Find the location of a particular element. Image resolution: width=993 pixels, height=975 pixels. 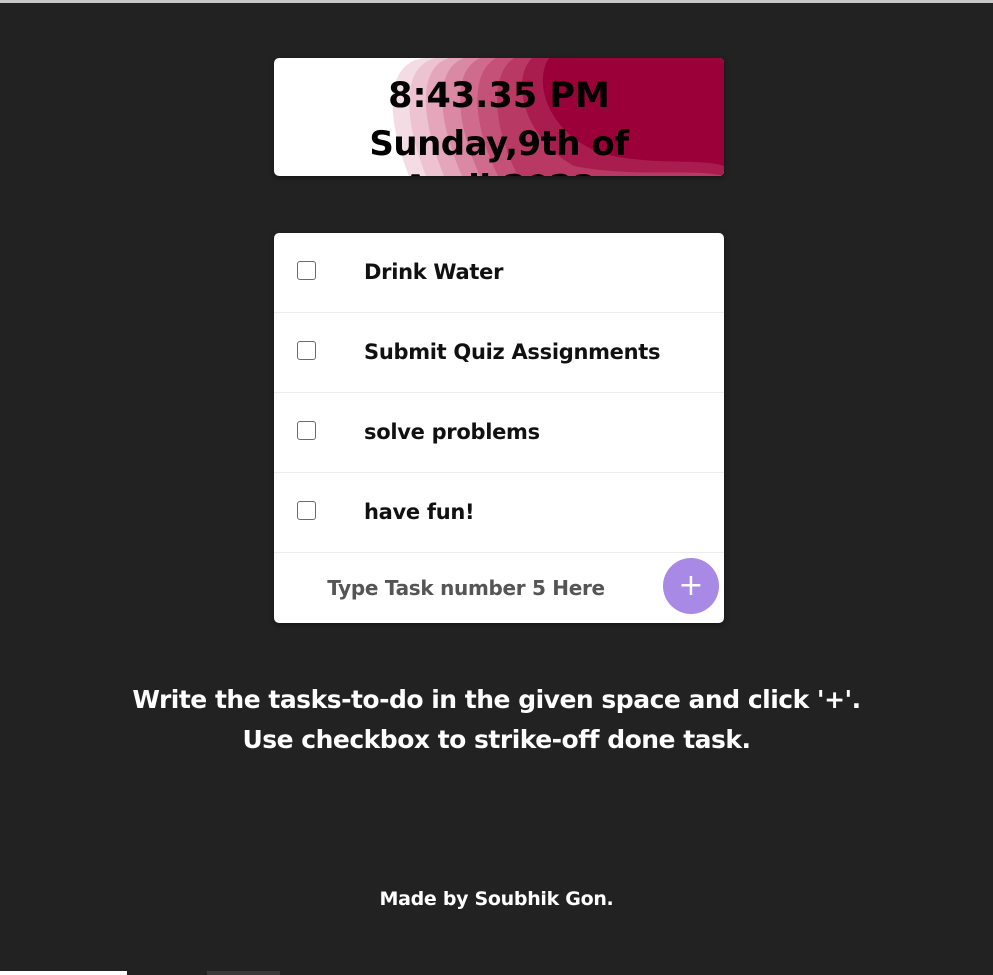

task-item: Drink Water is located at coordinates (499, 273).